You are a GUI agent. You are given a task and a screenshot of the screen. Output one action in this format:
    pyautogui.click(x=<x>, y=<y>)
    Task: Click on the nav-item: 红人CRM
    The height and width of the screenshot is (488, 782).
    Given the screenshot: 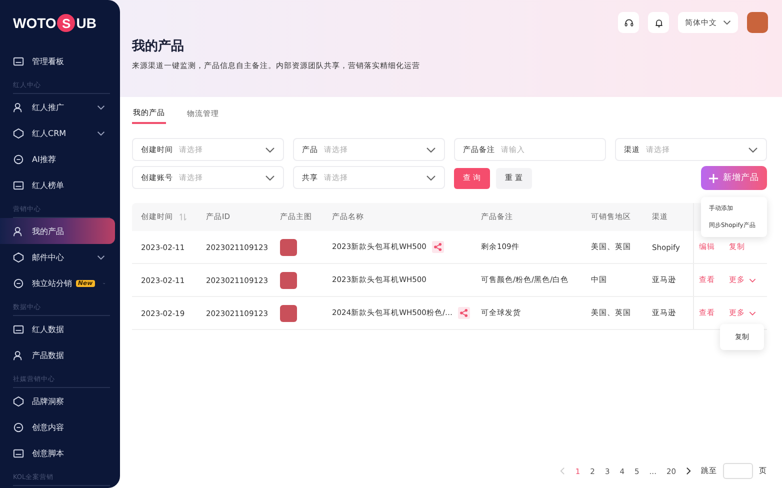 What is the action you would take?
    pyautogui.click(x=57, y=133)
    